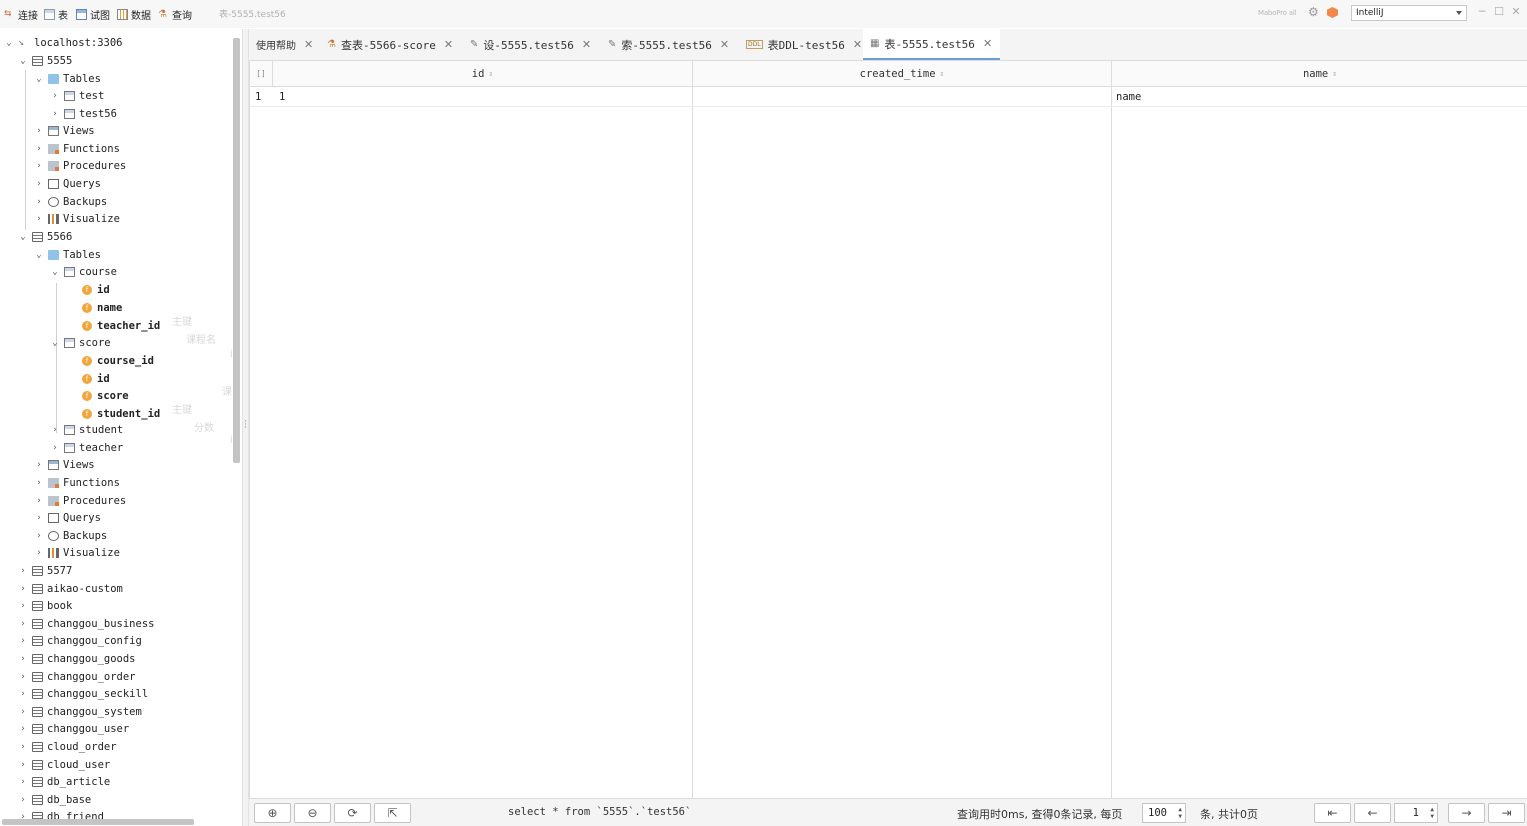 The image size is (1527, 826). I want to click on tree-tables-5566: ⌄ Tables, so click(67, 254).